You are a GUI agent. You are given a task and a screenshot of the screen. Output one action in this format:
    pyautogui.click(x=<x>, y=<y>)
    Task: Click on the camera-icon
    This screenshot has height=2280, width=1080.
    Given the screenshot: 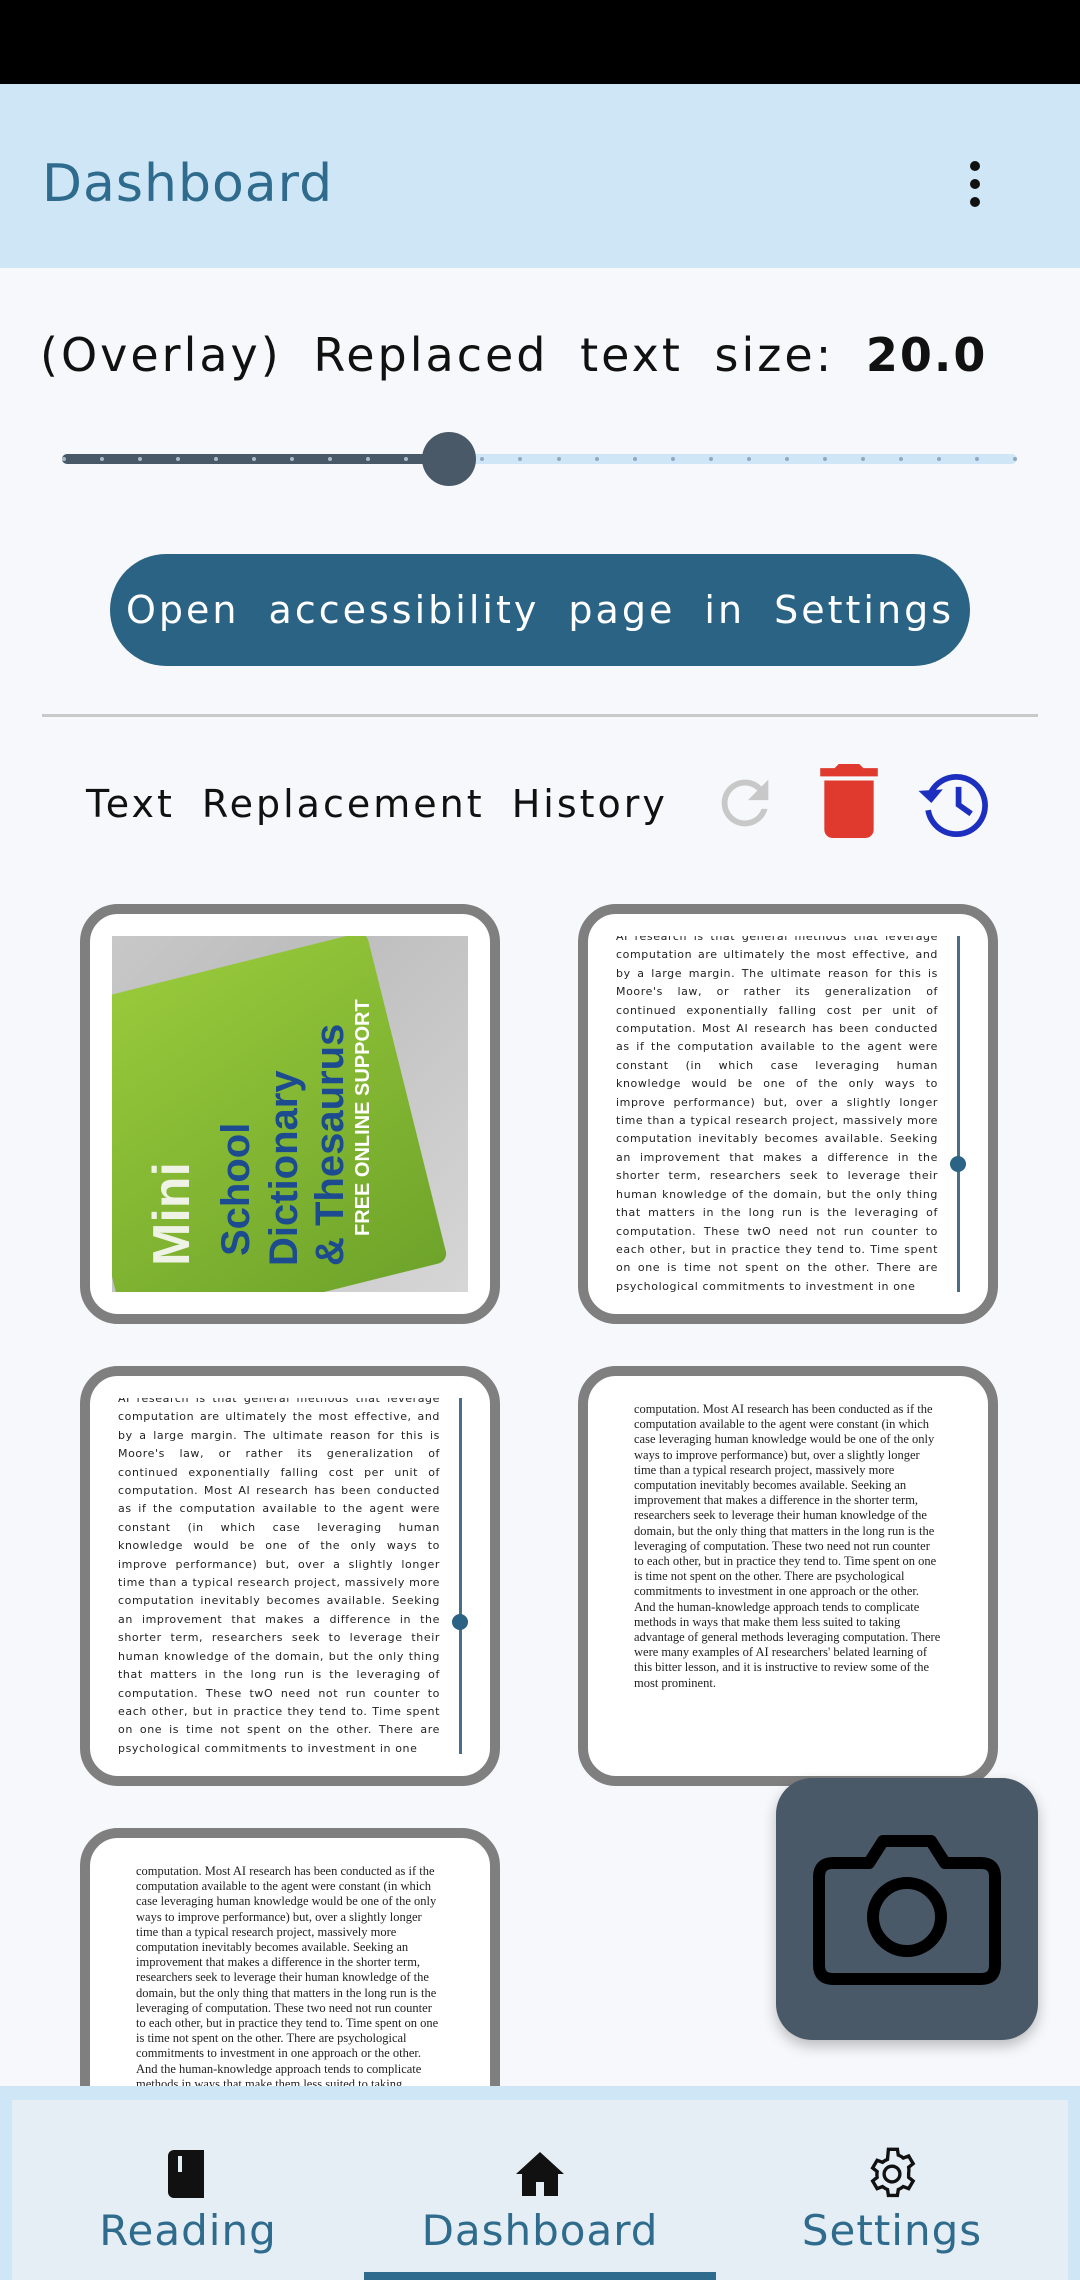 What is the action you would take?
    pyautogui.click(x=907, y=1910)
    